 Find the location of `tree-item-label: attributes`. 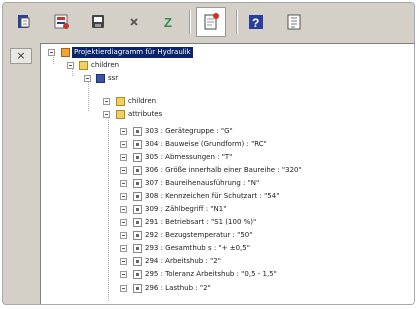

tree-item-label: attributes is located at coordinates (145, 114).